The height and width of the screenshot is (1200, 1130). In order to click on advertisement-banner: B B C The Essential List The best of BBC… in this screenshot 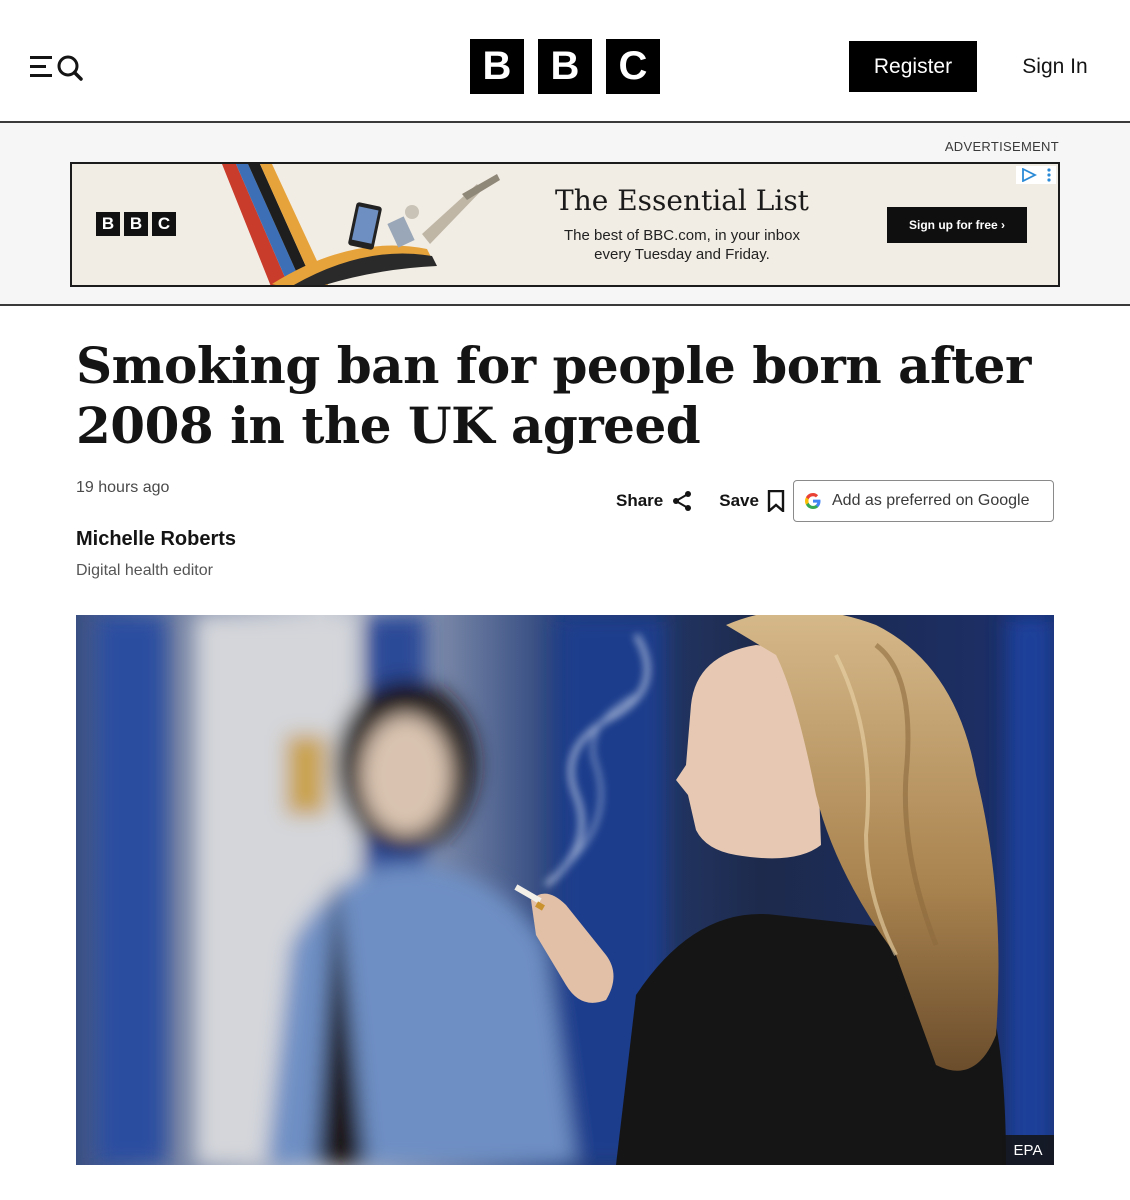, I will do `click(565, 224)`.